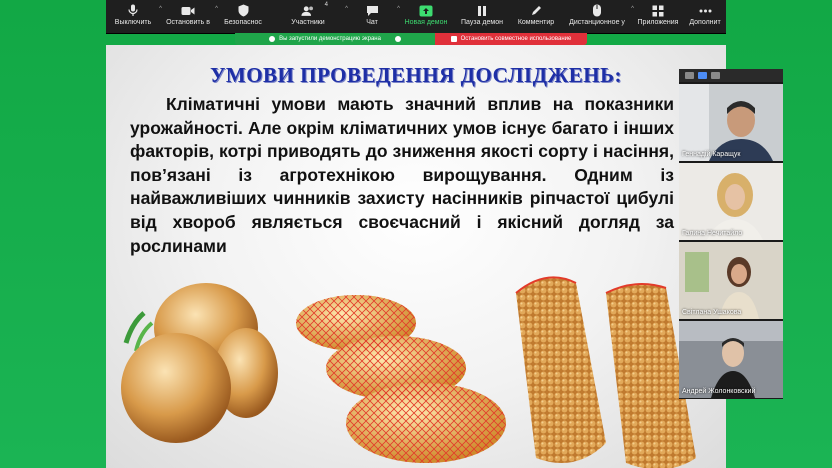 The width and height of the screenshot is (832, 468). Describe the element at coordinates (597, 22) in the screenshot. I see `remote-control-label: Дистанционное у` at that location.